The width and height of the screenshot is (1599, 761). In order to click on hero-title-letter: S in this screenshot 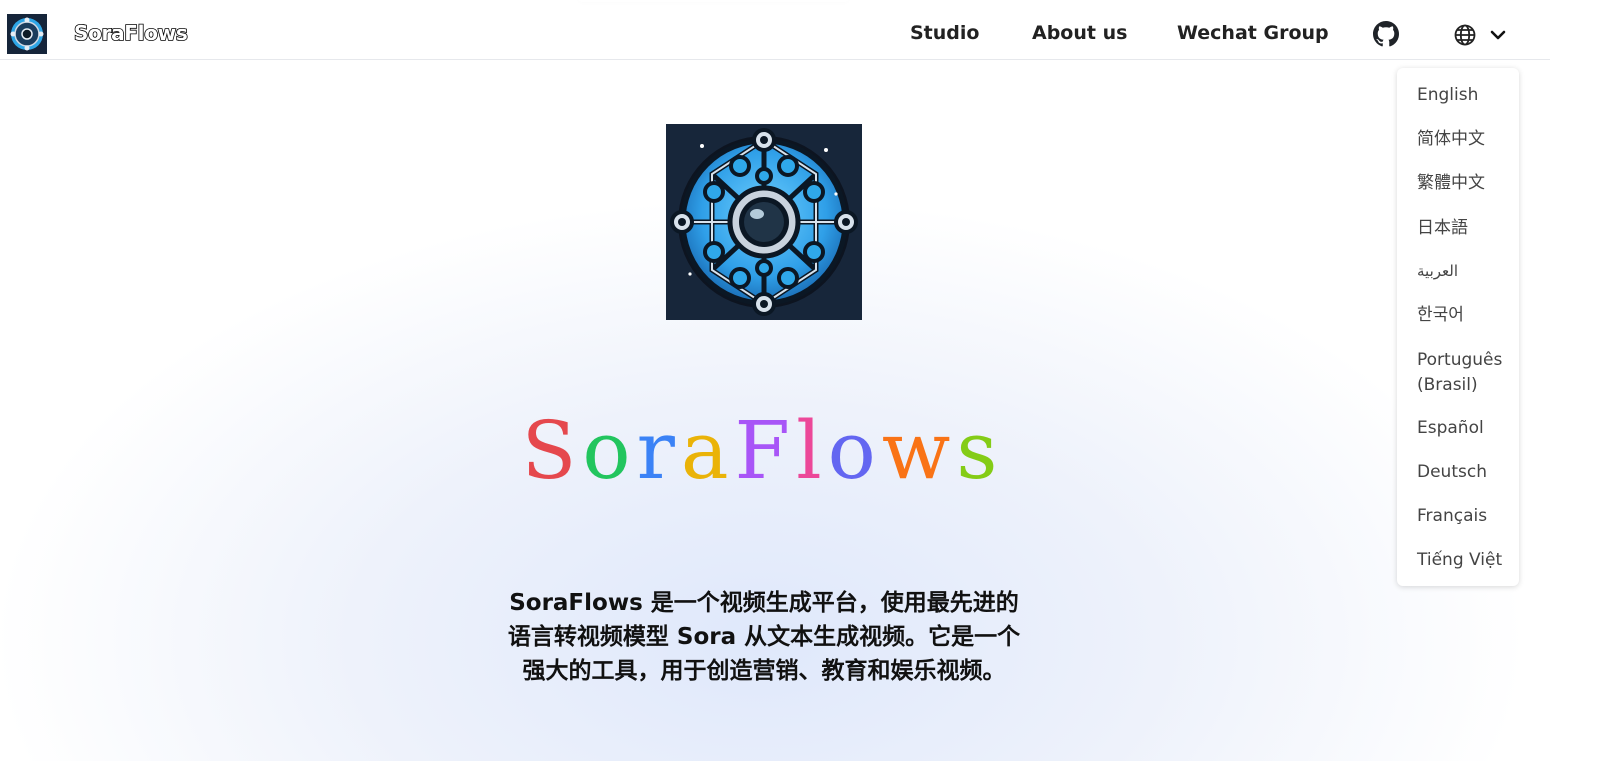, I will do `click(552, 450)`.